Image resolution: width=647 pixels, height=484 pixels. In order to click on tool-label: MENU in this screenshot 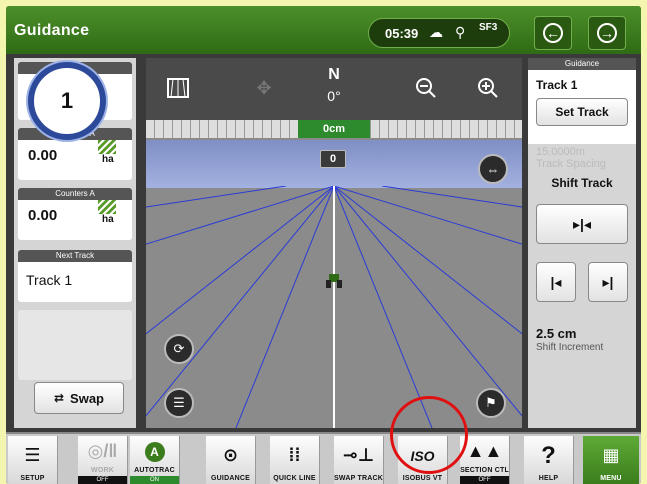, I will do `click(611, 478)`.